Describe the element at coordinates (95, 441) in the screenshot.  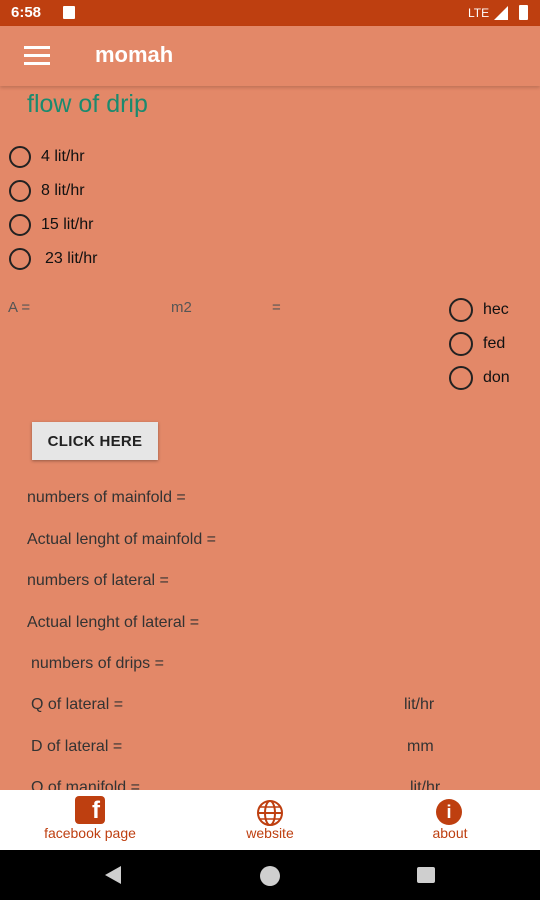
I see `click-here-button: CLICK HERE` at that location.